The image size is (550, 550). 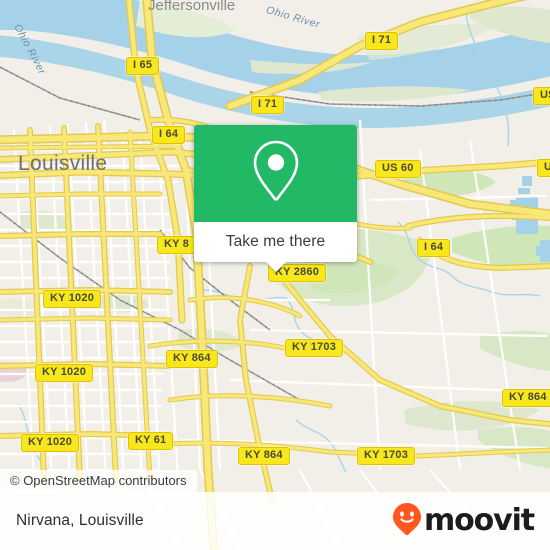 I want to click on moovit-wordmark: moovit, so click(x=479, y=520).